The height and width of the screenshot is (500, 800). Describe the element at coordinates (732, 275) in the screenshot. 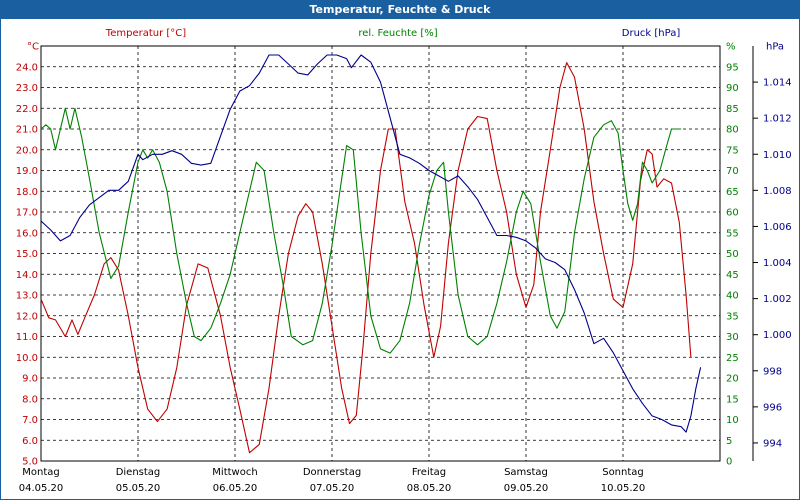

I see `humidity-tick-label: 45` at that location.